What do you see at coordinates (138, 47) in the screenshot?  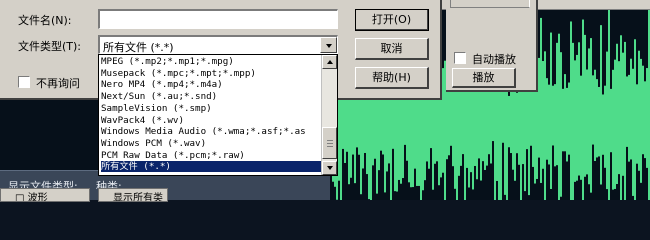 I see `filetype-combobox-value: 所有文件 (*.*)` at bounding box center [138, 47].